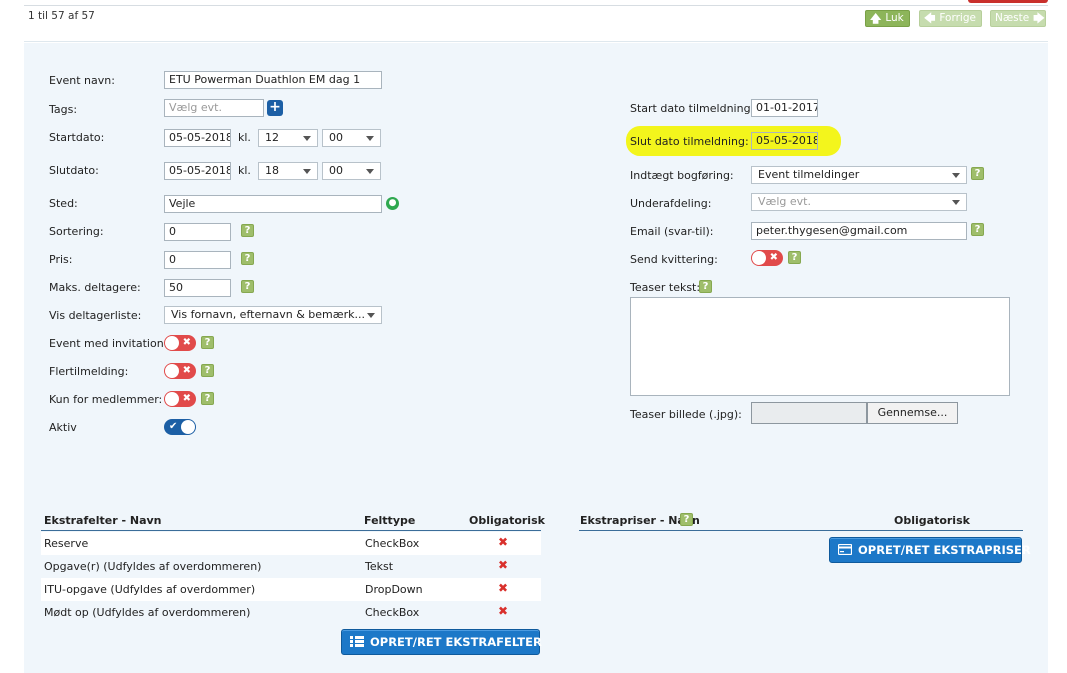  What do you see at coordinates (63, 427) in the screenshot?
I see `active-label: Aktiv` at bounding box center [63, 427].